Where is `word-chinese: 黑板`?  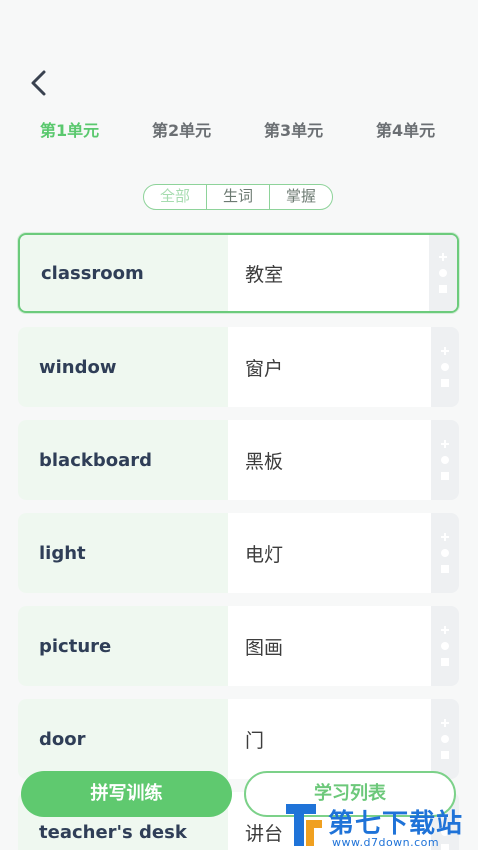
word-chinese: 黑板 is located at coordinates (329, 460).